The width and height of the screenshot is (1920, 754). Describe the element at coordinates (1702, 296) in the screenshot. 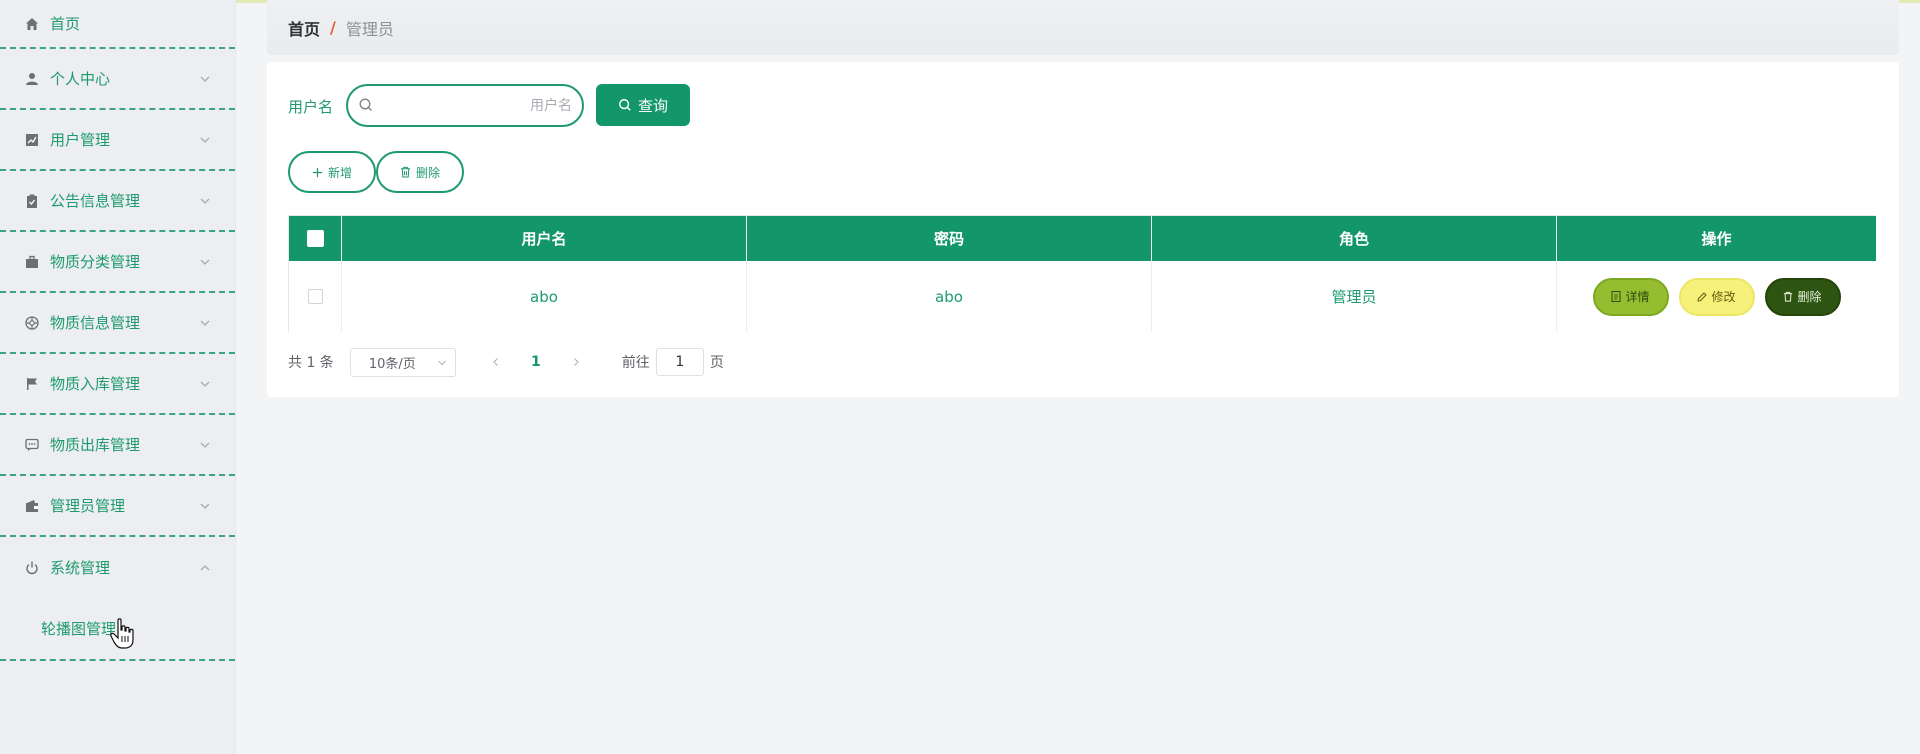

I see `pencil-icon` at that location.